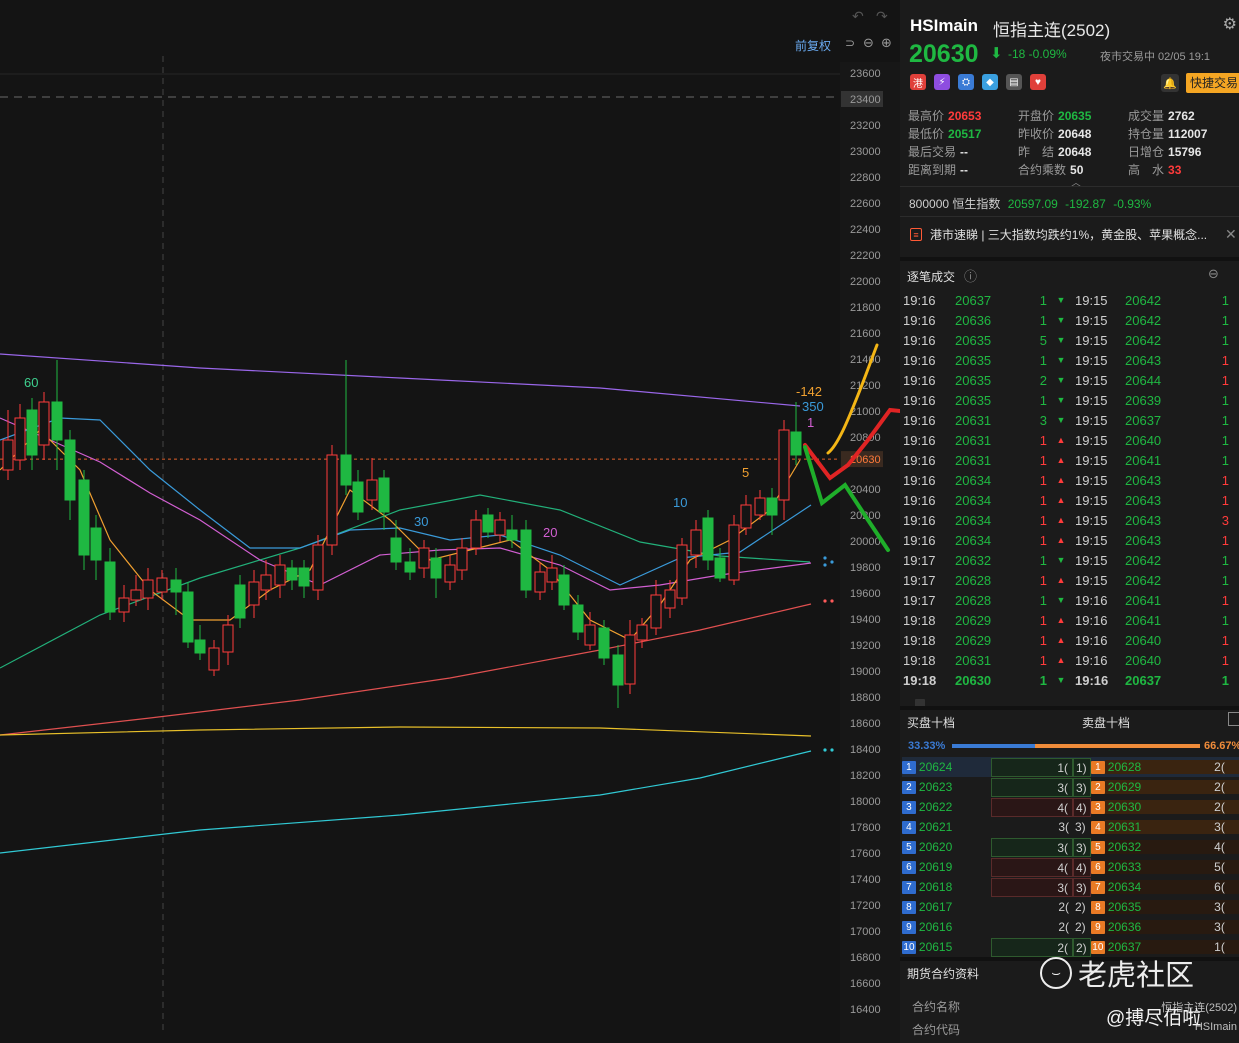 The height and width of the screenshot is (1043, 1239). I want to click on depth-toggle-icon, so click(1233, 719).